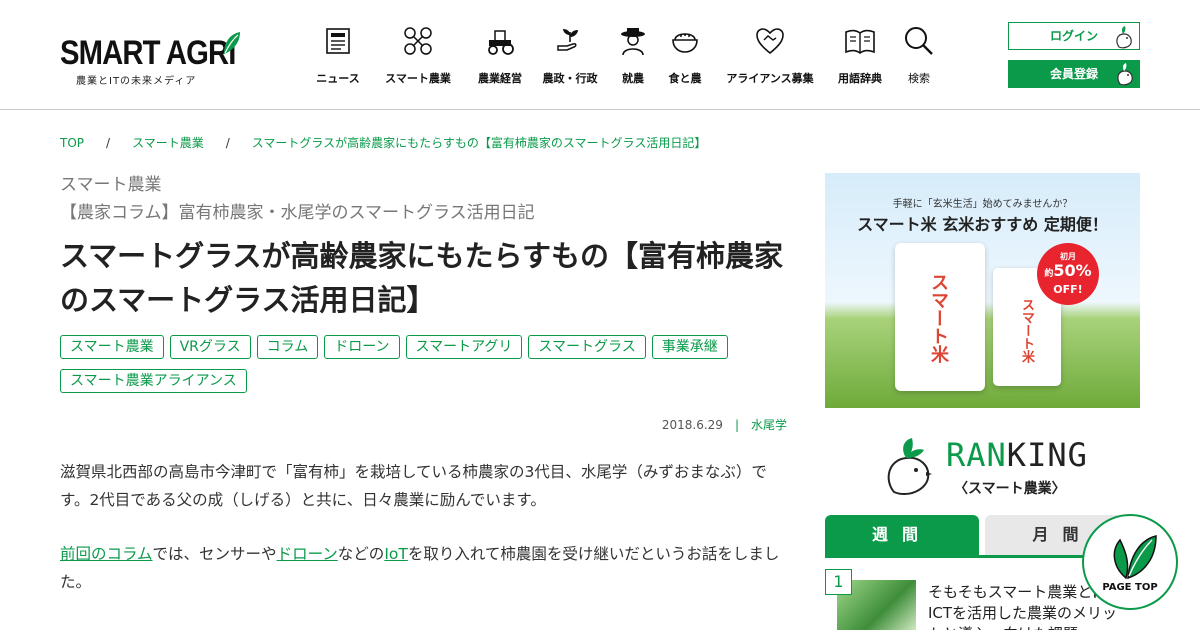 The image size is (1200, 630). What do you see at coordinates (685, 43) in the screenshot?
I see `rice-bowl-icon` at bounding box center [685, 43].